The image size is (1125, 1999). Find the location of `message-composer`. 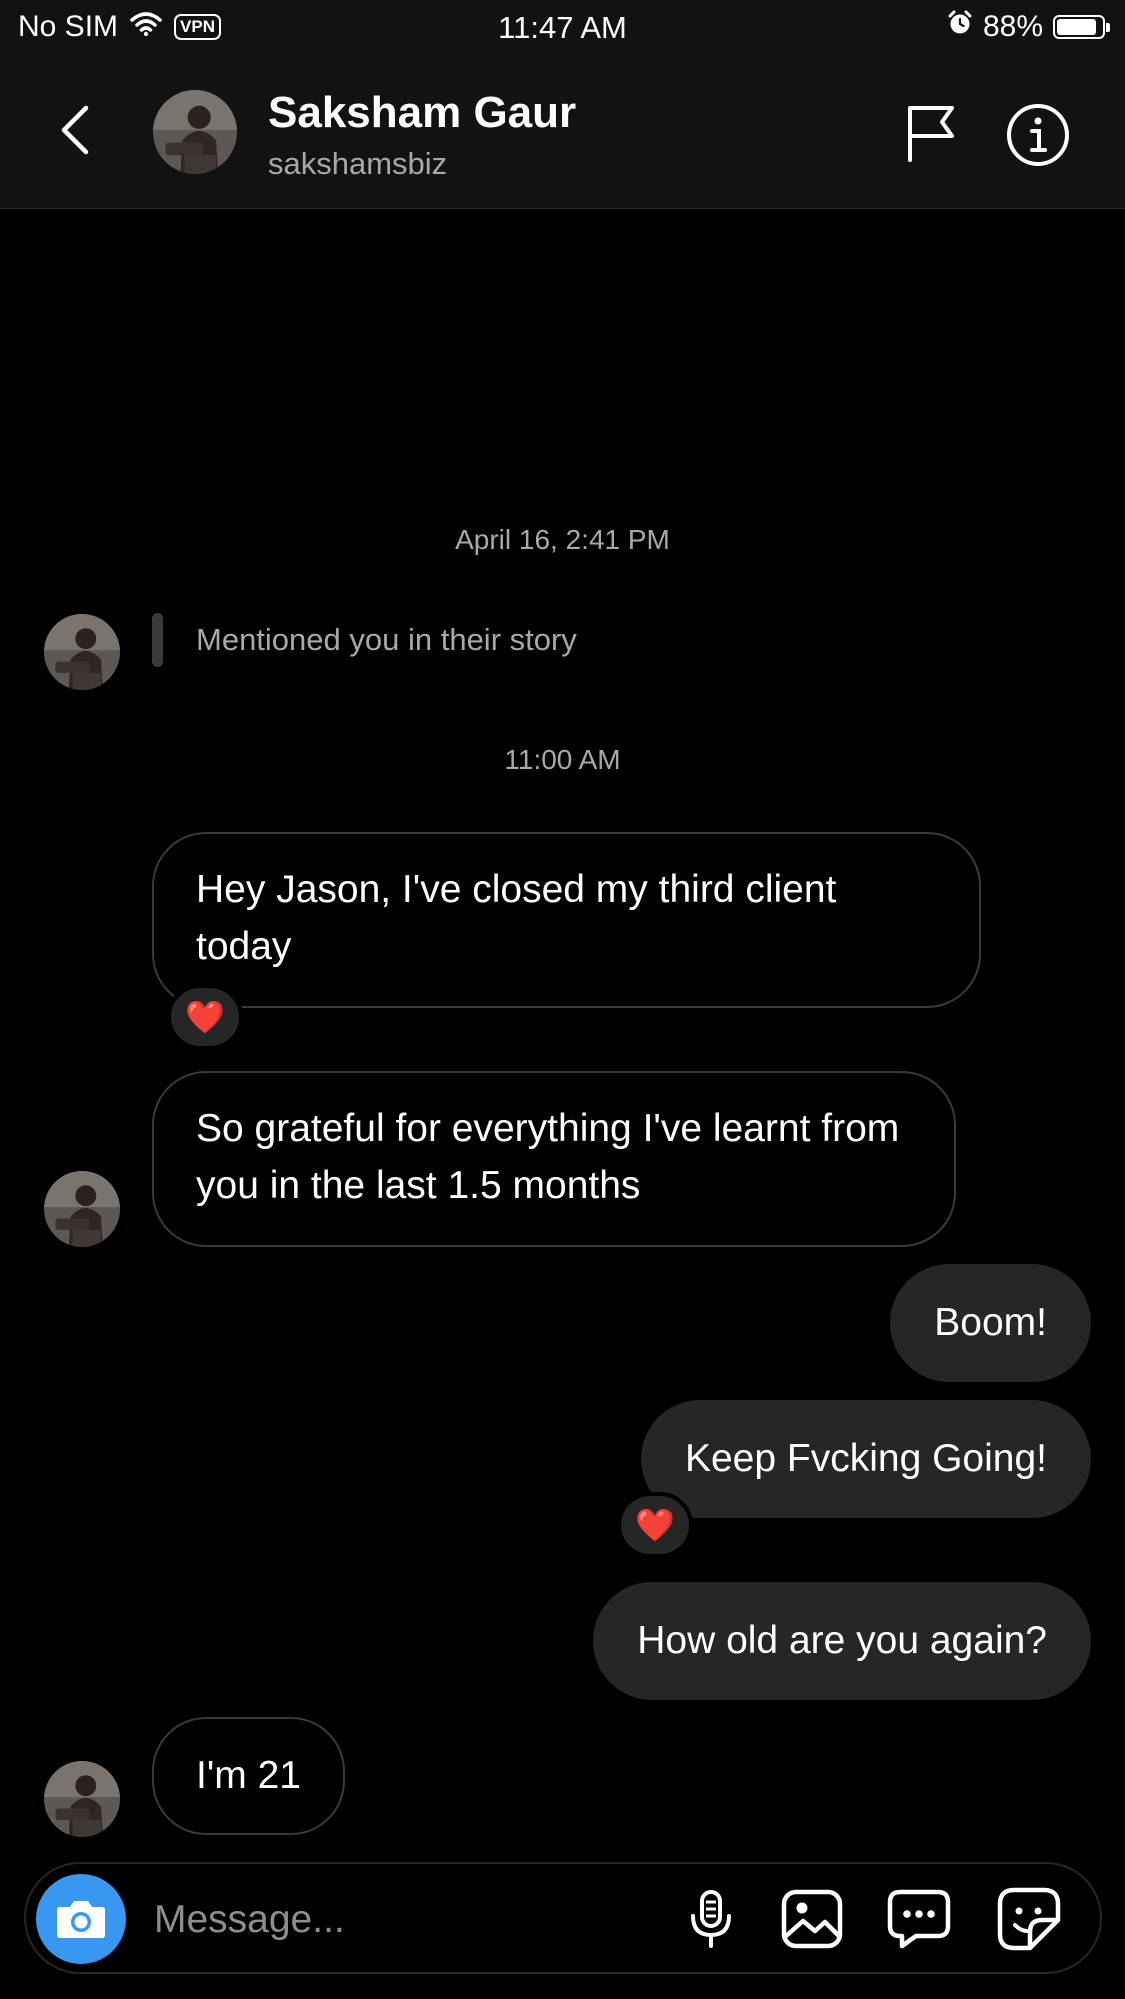

message-composer is located at coordinates (563, 1918).